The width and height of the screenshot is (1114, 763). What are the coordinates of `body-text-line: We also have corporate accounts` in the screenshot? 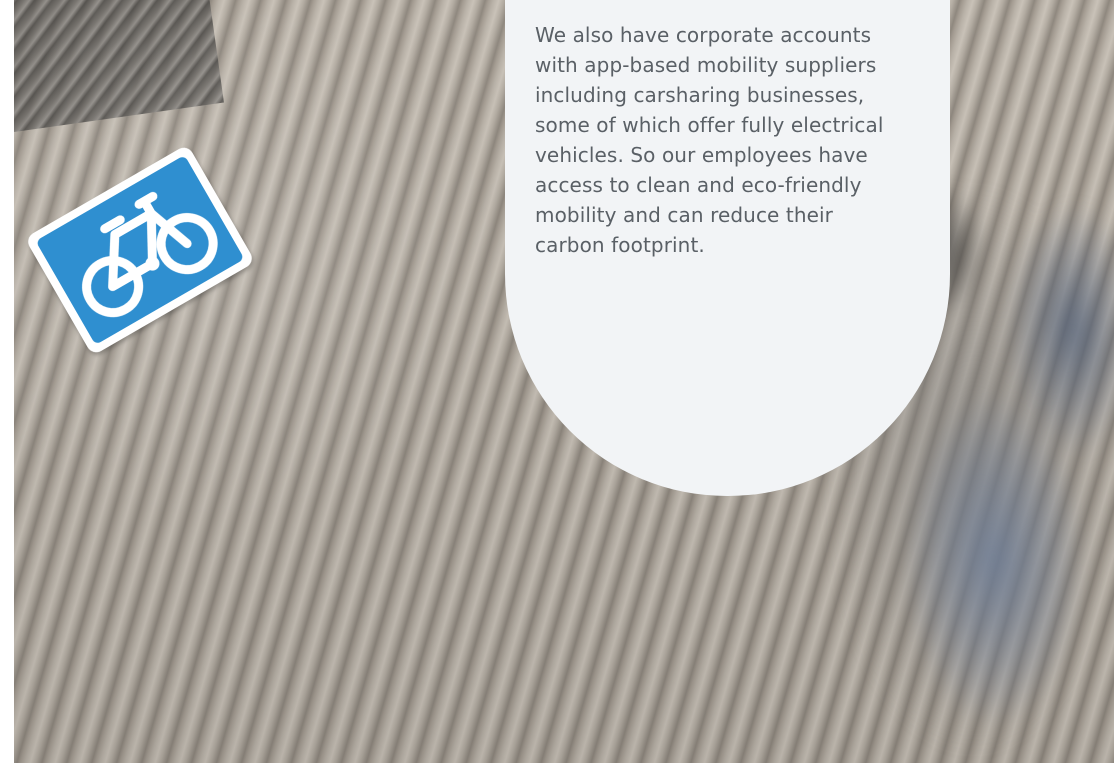 It's located at (703, 35).